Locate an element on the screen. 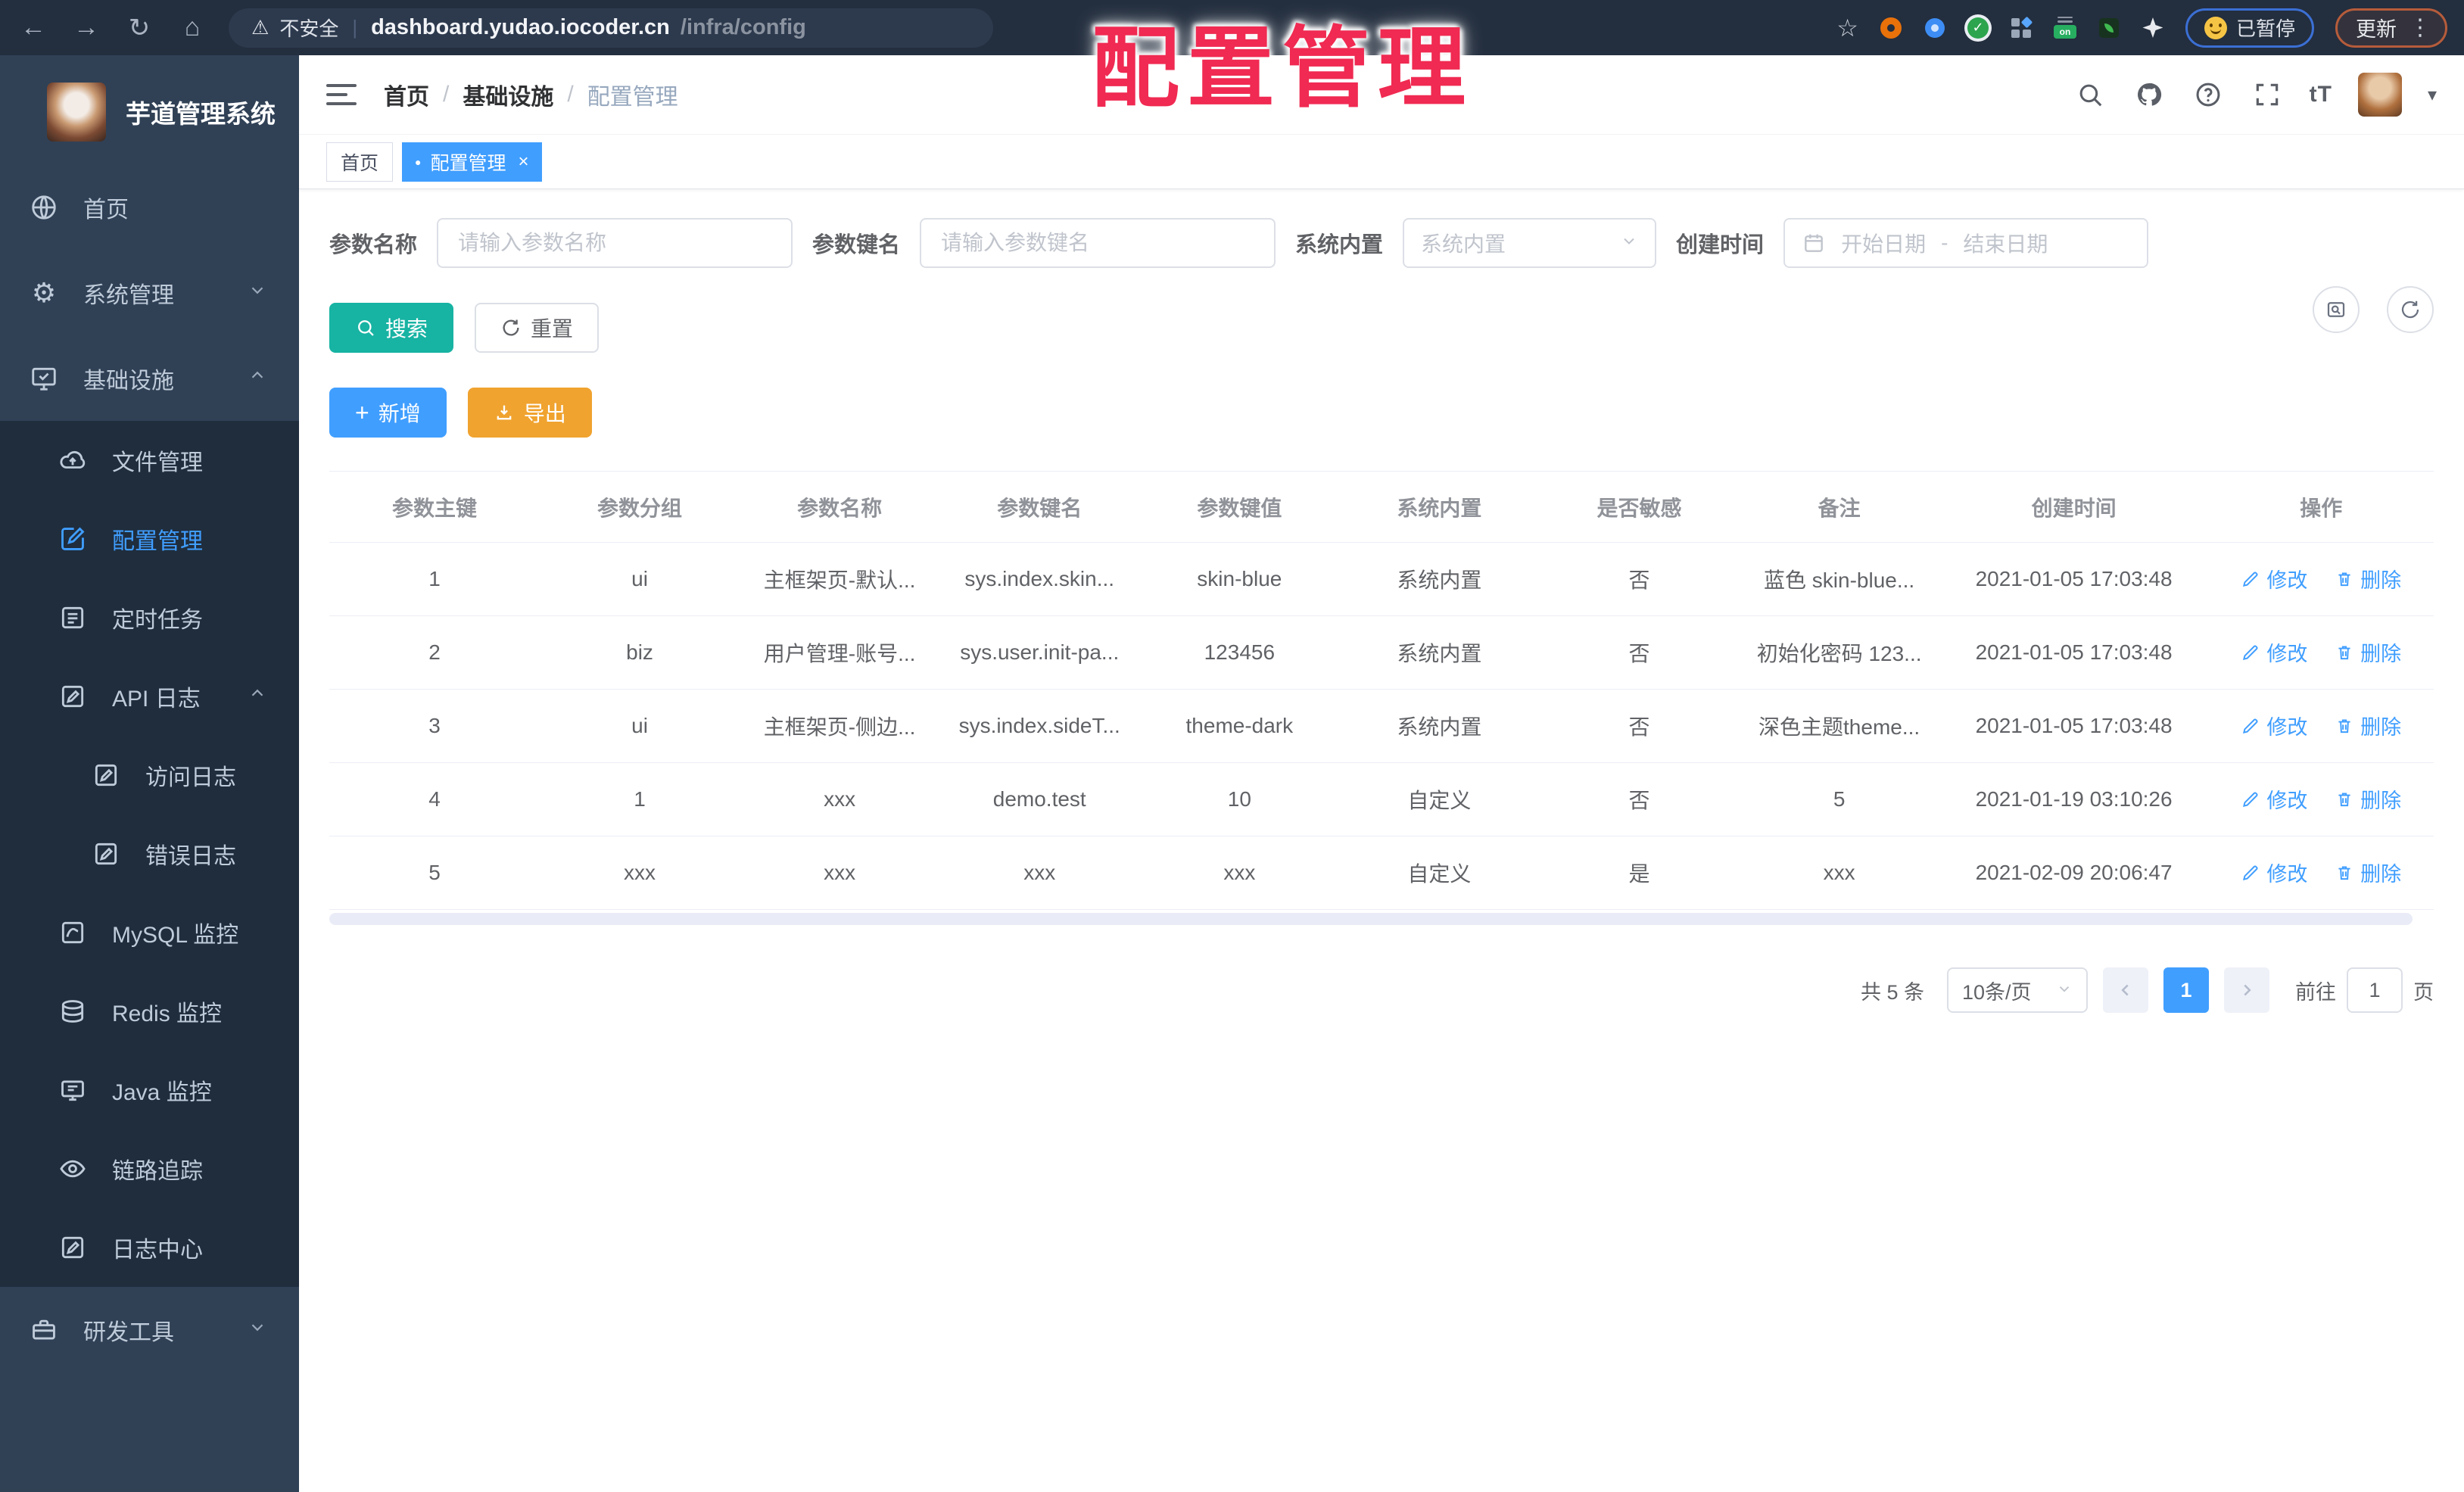 The image size is (2464, 1492). next-page-button is located at coordinates (2246, 990).